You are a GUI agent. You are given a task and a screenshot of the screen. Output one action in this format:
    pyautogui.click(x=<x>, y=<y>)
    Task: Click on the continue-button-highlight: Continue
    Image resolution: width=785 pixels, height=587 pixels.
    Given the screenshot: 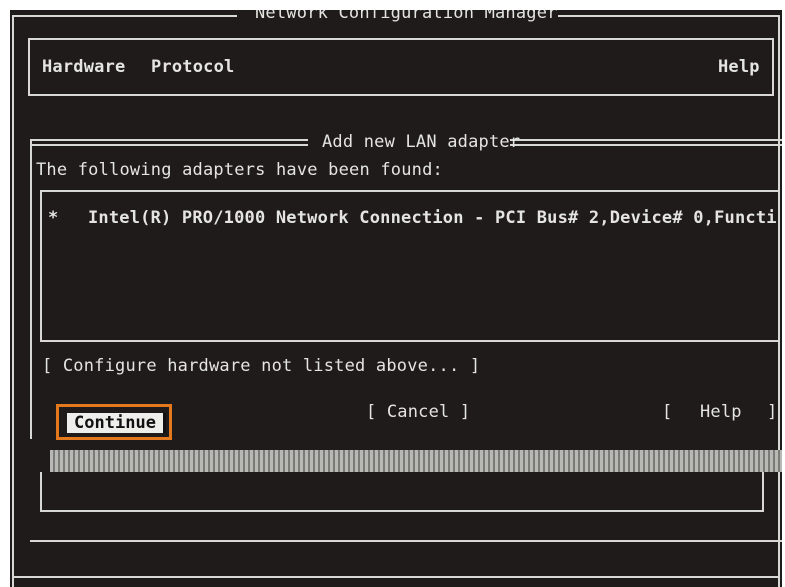 What is the action you would take?
    pyautogui.click(x=114, y=422)
    